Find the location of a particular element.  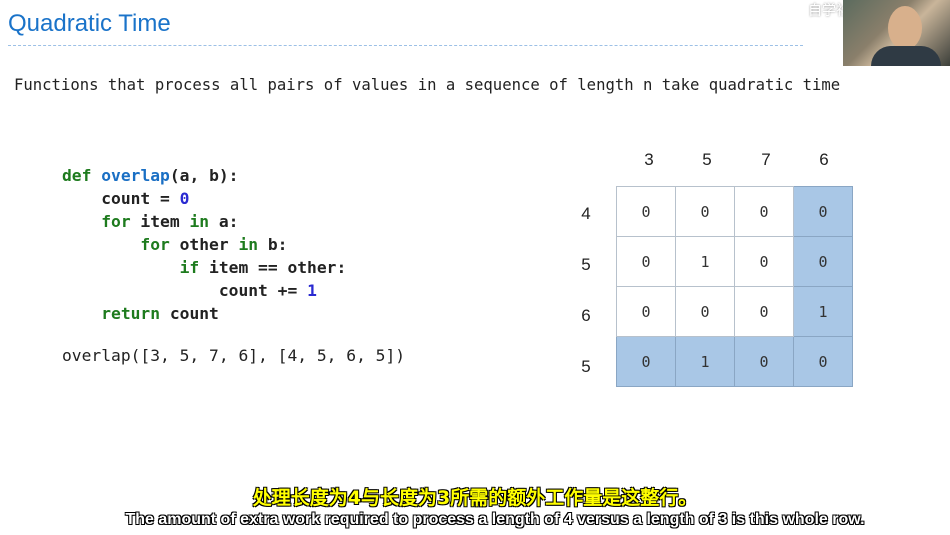

code-text: item is located at coordinates (160, 221).